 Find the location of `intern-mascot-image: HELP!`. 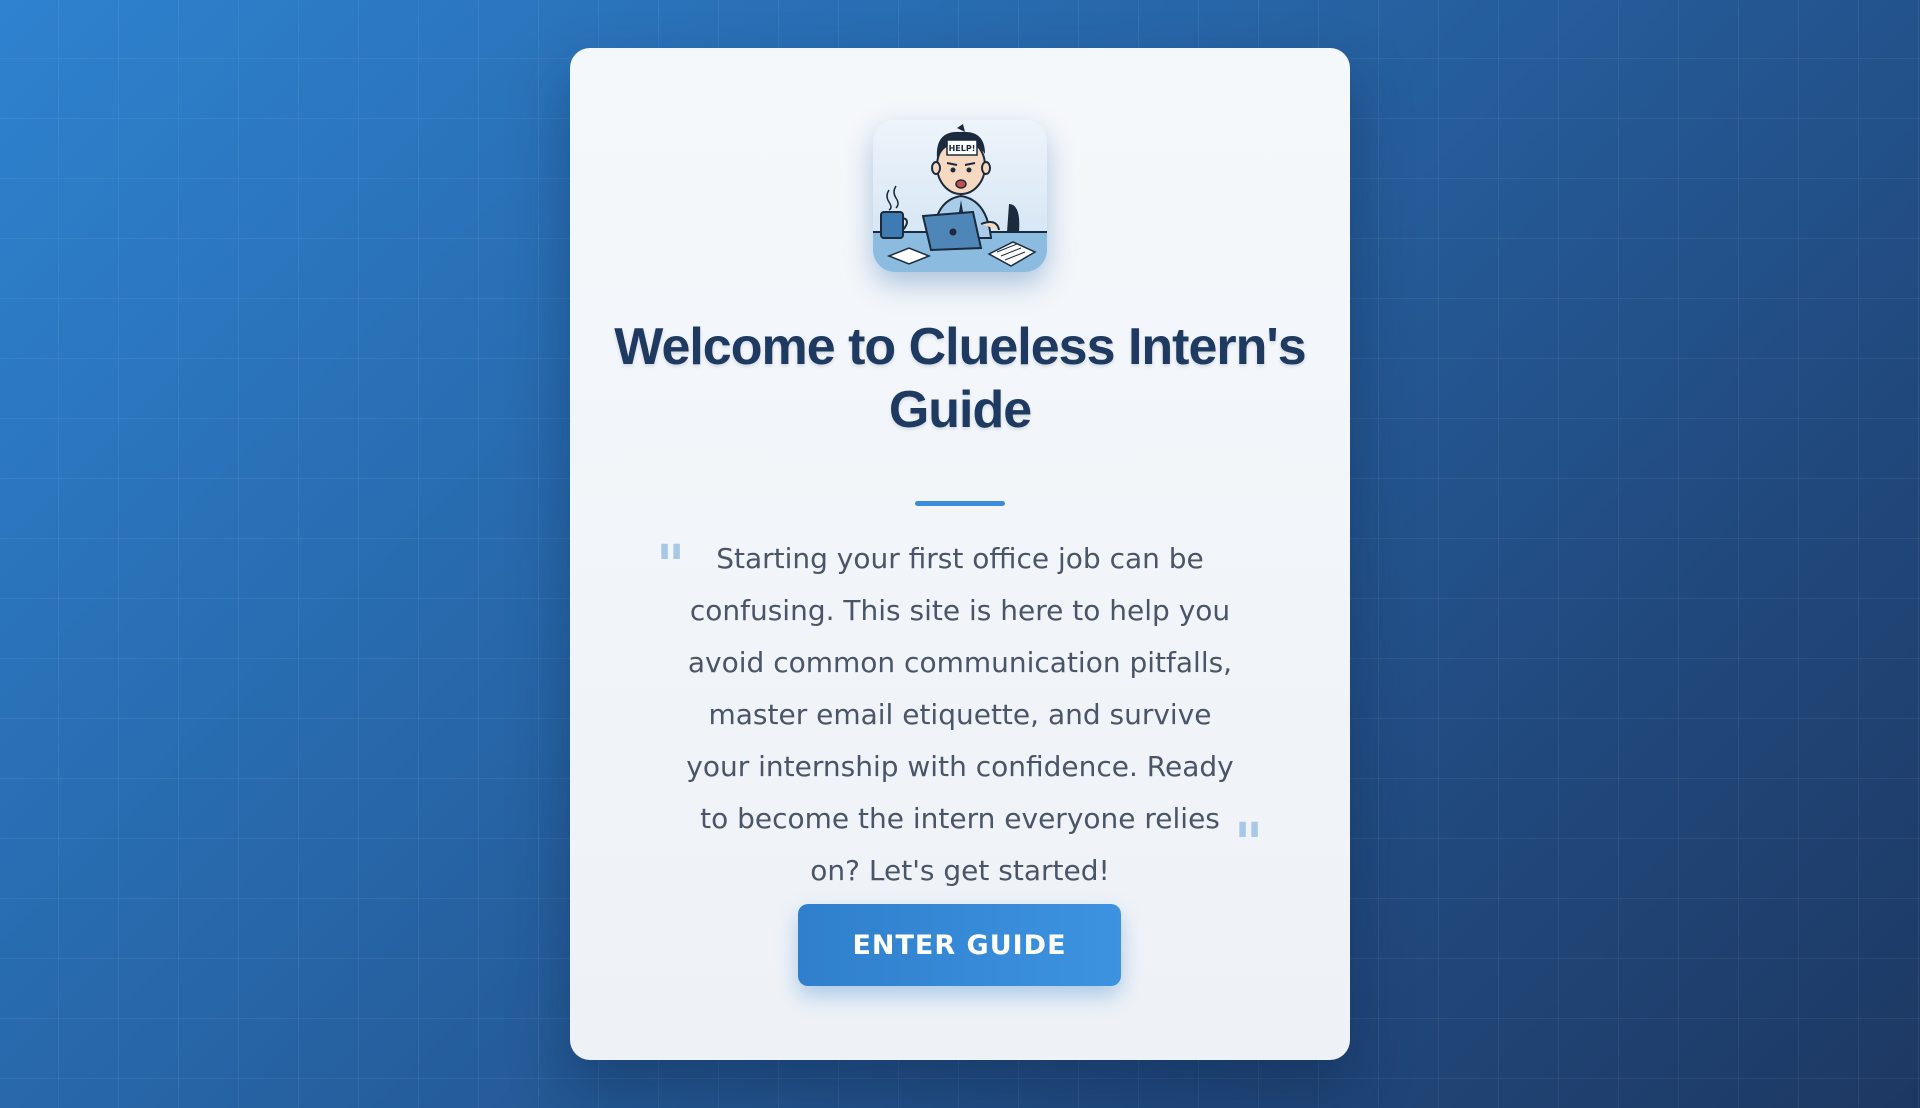

intern-mascot-image: HELP! is located at coordinates (960, 196).